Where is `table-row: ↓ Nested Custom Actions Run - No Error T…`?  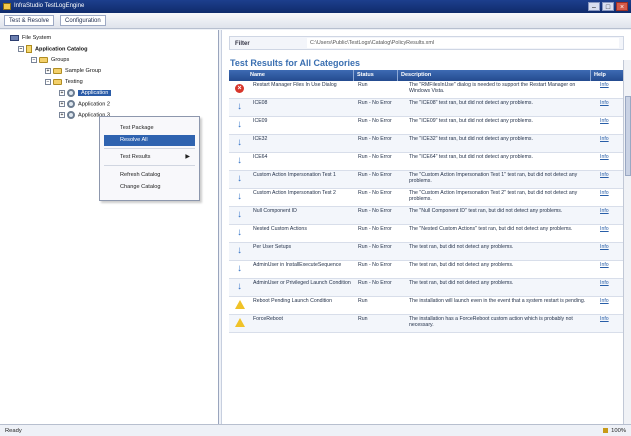 table-row: ↓ Nested Custom Actions Run - No Error T… is located at coordinates (426, 234).